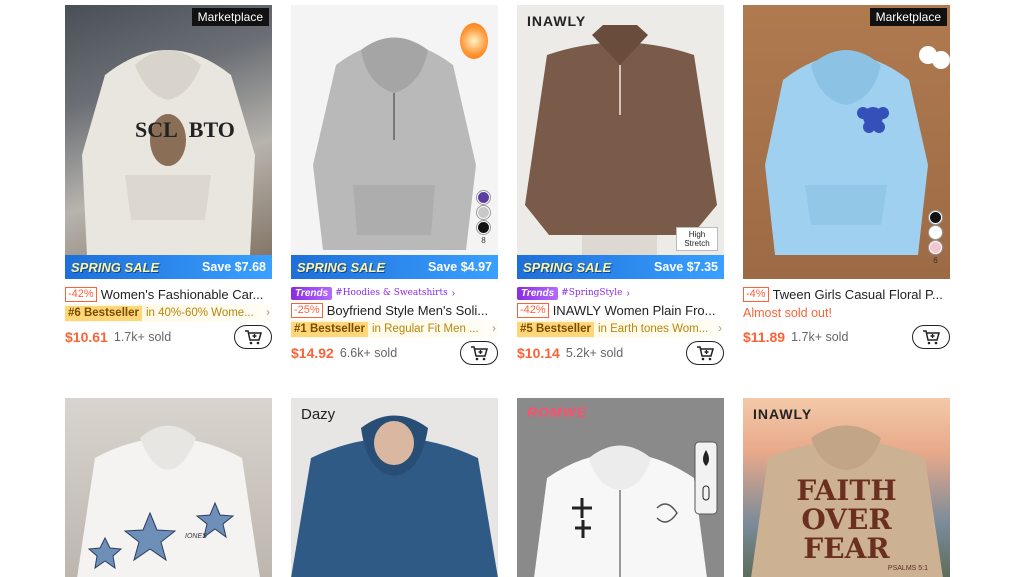 The height and width of the screenshot is (577, 1024). I want to click on discount-badge: -25%, so click(307, 310).